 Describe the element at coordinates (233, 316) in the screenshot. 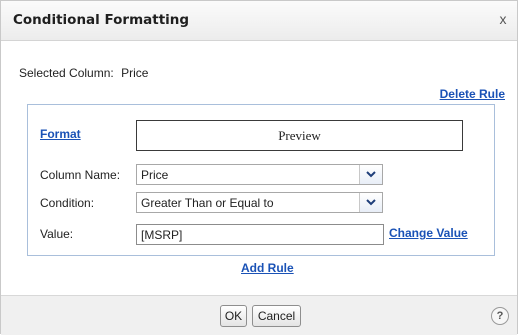

I see `ok-button: OK` at that location.